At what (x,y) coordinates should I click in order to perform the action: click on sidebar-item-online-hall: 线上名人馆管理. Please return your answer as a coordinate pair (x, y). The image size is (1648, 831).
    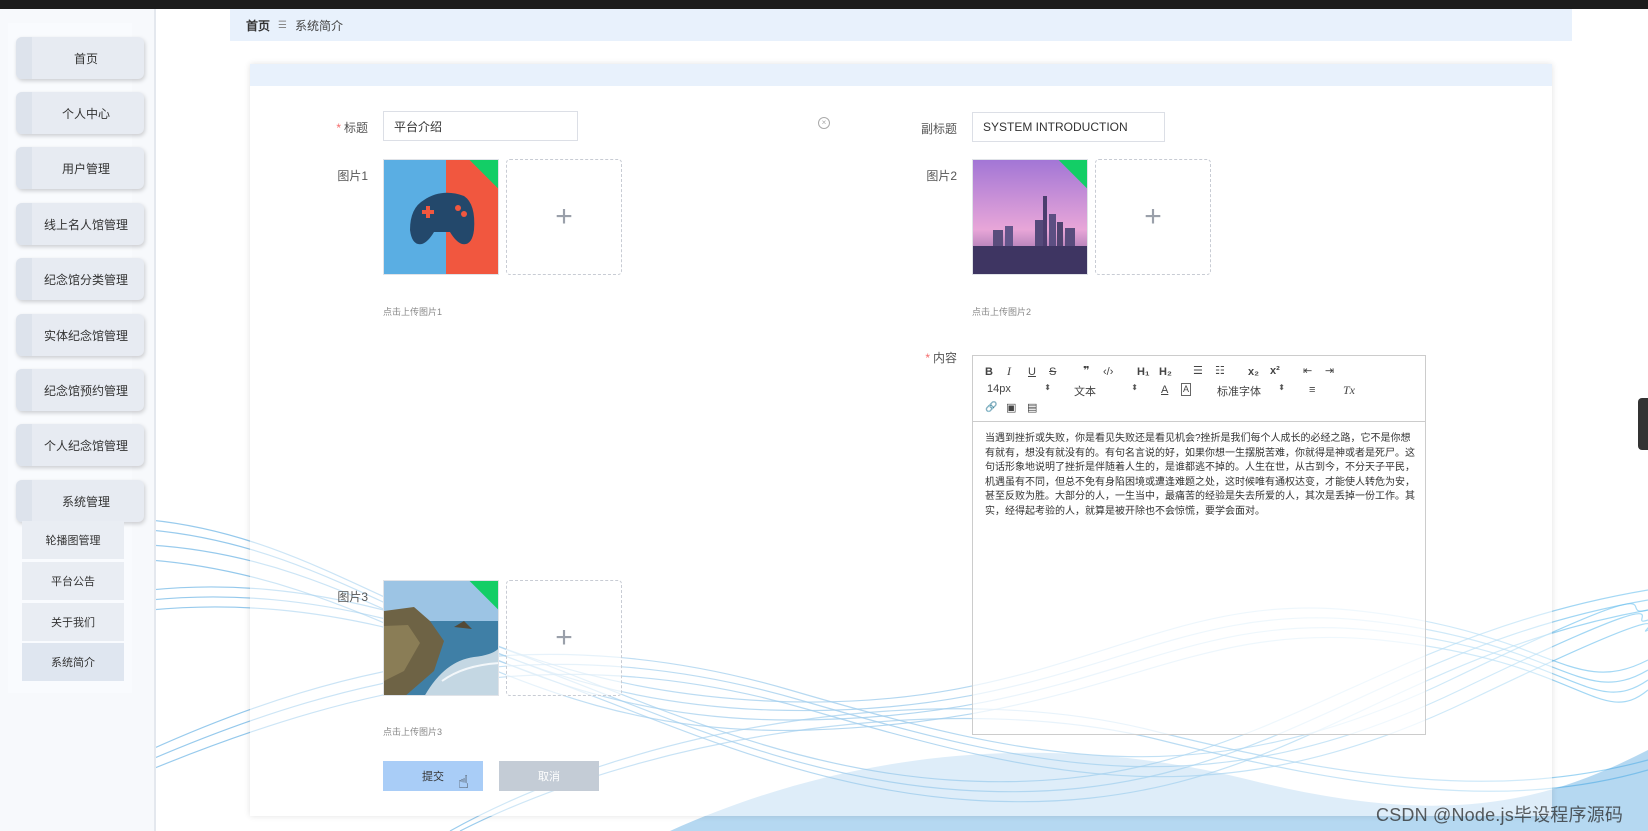
    Looking at the image, I should click on (80, 224).